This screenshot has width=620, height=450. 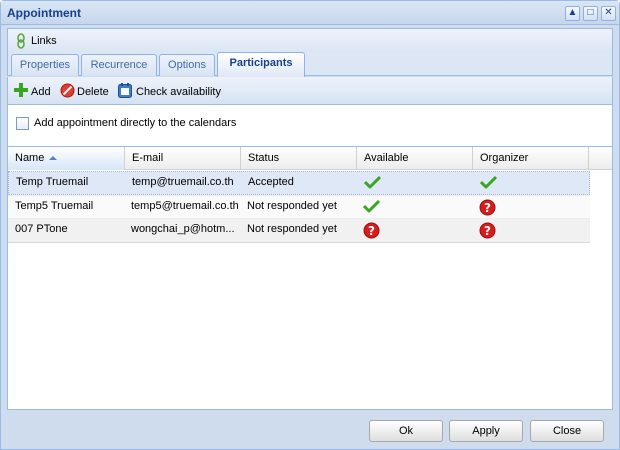 I want to click on column-header-name: Name, so click(x=66, y=158).